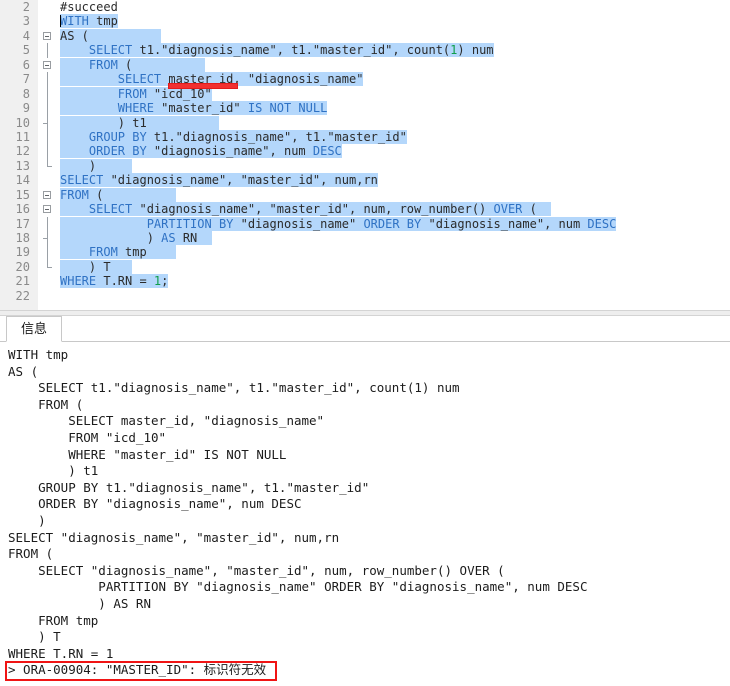  What do you see at coordinates (147, 454) in the screenshot?
I see `output-sql-line: WHERE "master_id" IS NOT NULL` at bounding box center [147, 454].